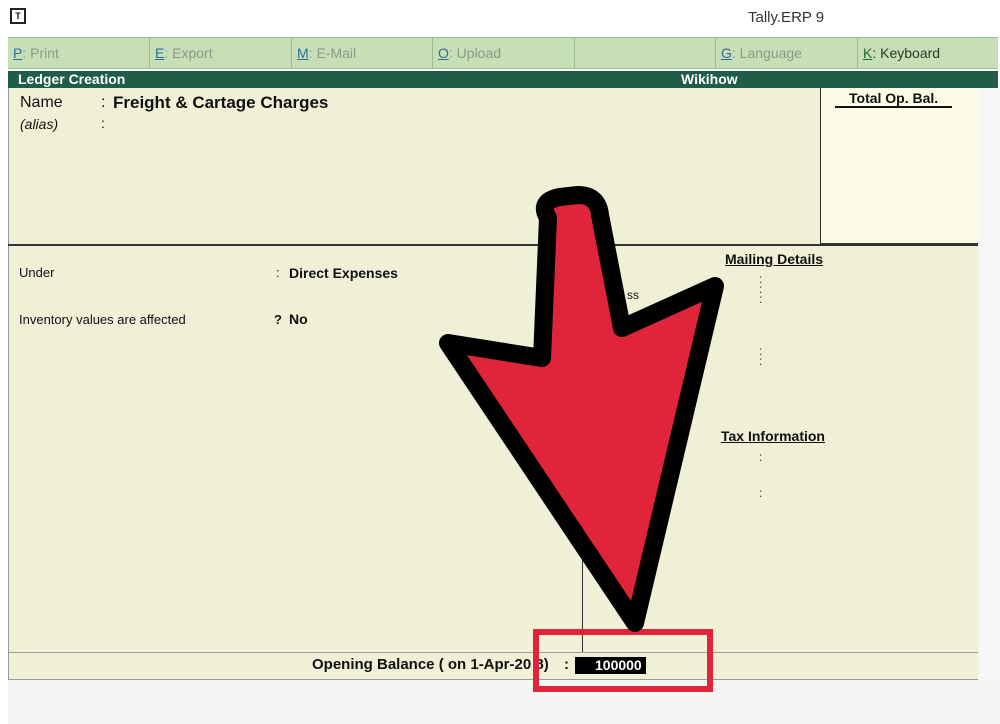 The image size is (1000, 724). I want to click on screen-header: Ledger Creation Wikihow, so click(503, 79).